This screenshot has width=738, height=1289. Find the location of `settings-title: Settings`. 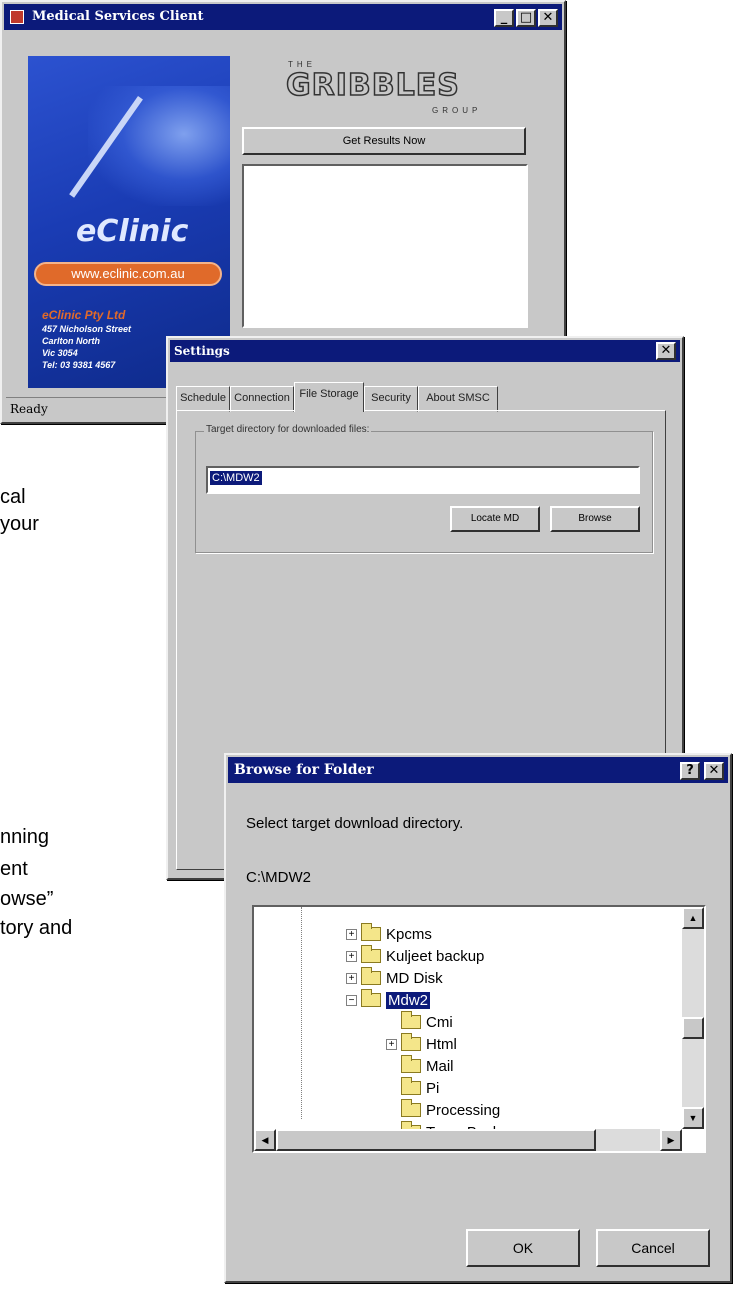

settings-title: Settings is located at coordinates (202, 351).